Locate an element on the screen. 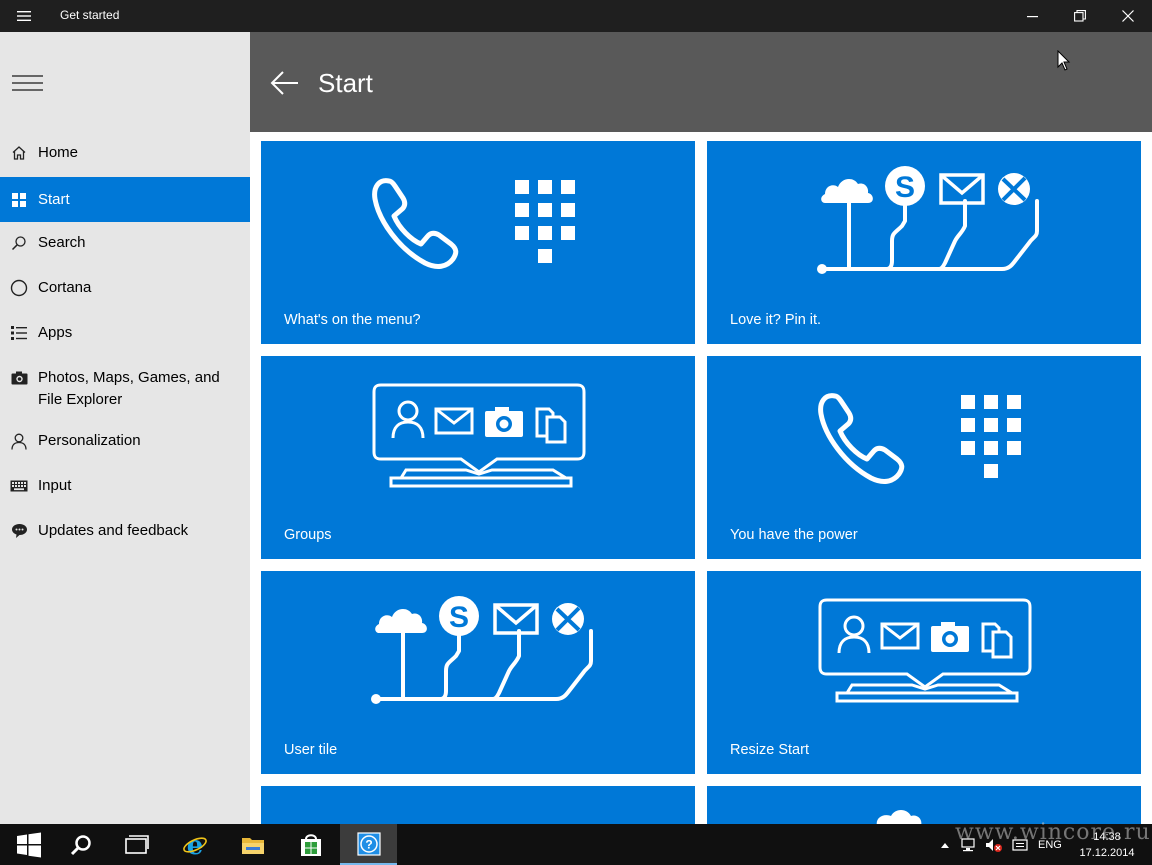  close-button is located at coordinates (1128, 16).